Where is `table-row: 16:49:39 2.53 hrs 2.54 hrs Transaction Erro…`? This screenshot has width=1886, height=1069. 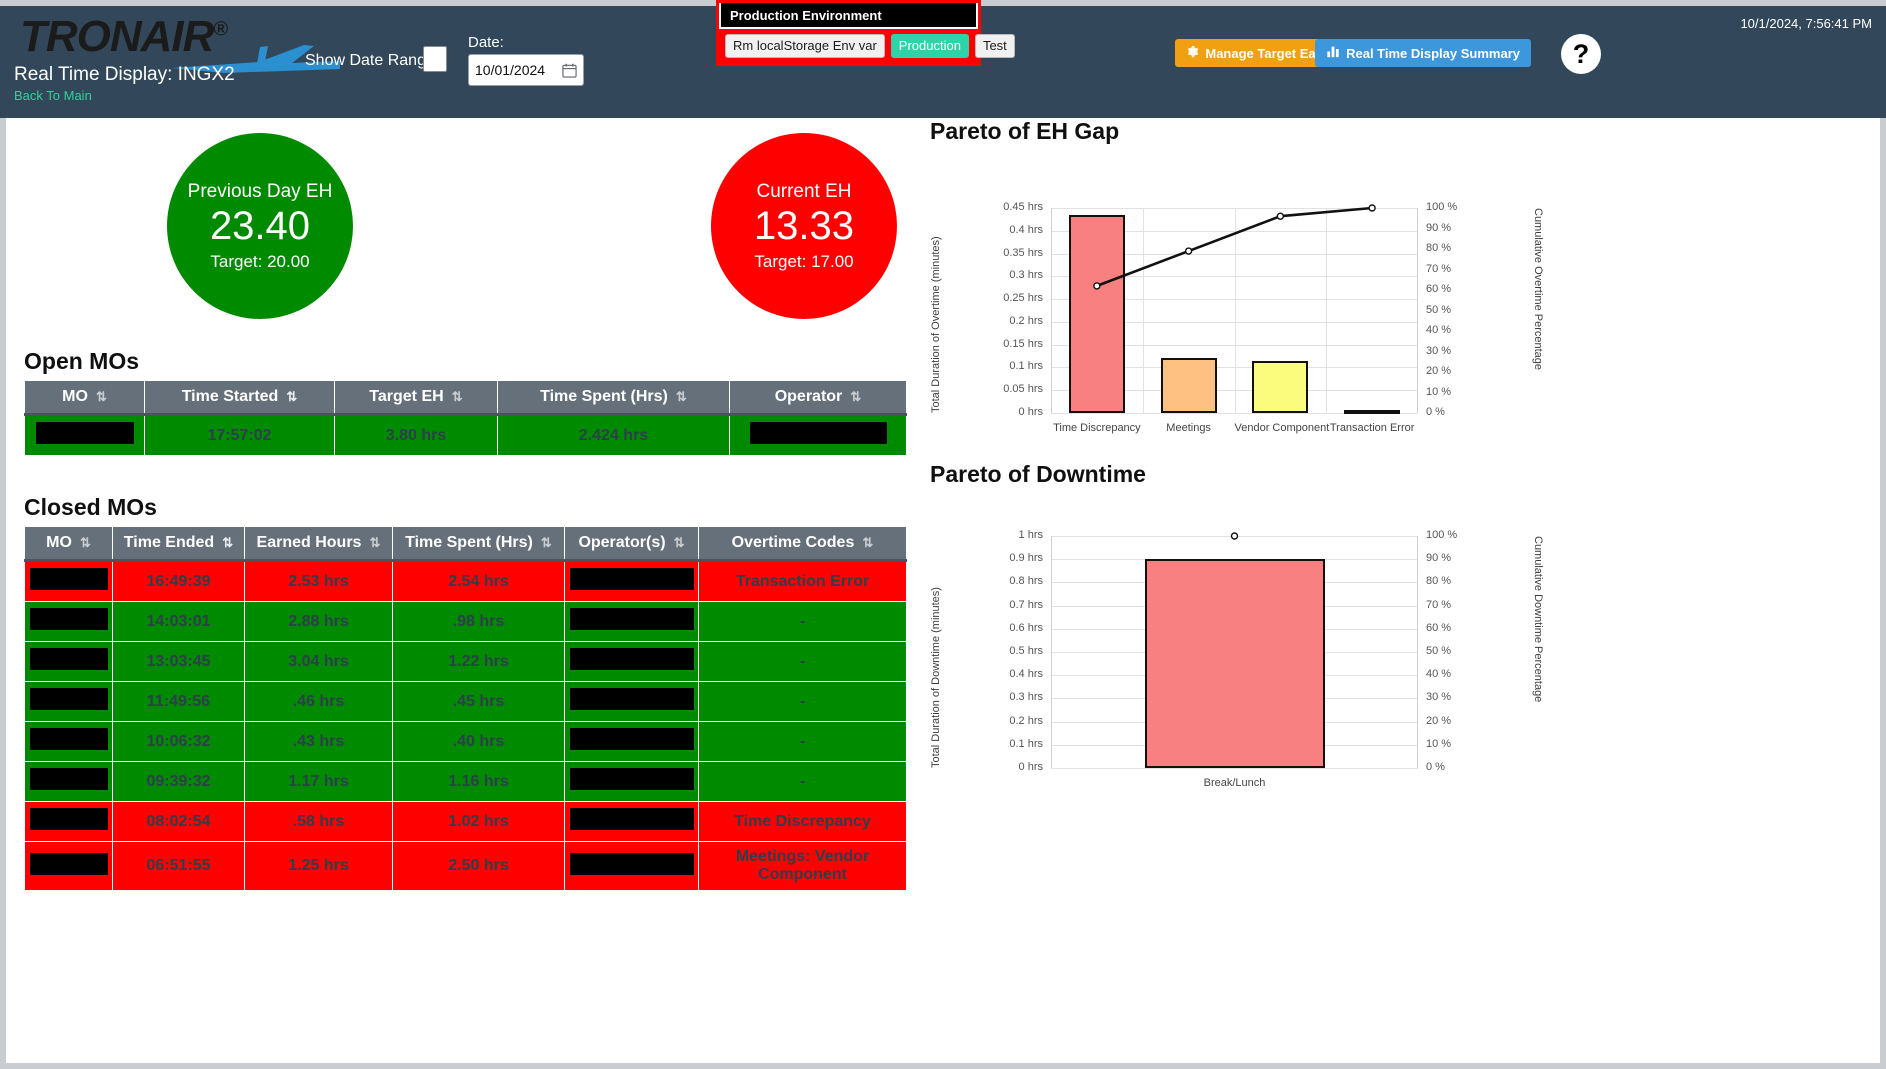 table-row: 16:49:39 2.53 hrs 2.54 hrs Transaction Erro… is located at coordinates (465, 581).